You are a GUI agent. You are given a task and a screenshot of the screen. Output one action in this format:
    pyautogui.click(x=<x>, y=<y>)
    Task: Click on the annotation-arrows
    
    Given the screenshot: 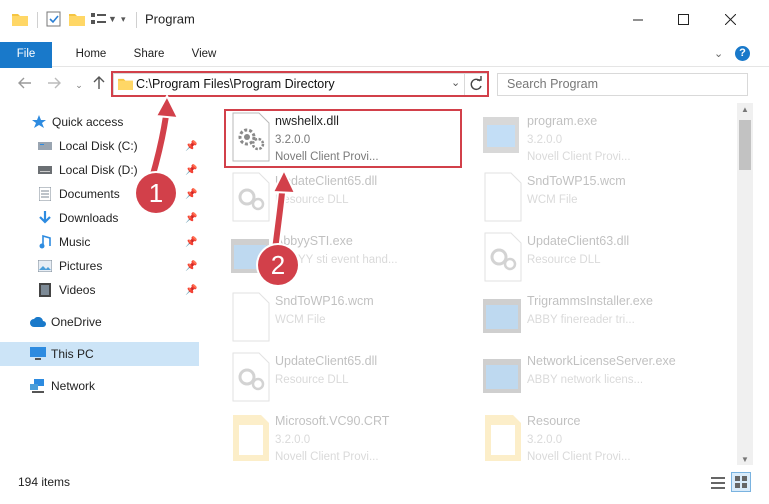 What is the action you would take?
    pyautogui.click(x=222, y=172)
    